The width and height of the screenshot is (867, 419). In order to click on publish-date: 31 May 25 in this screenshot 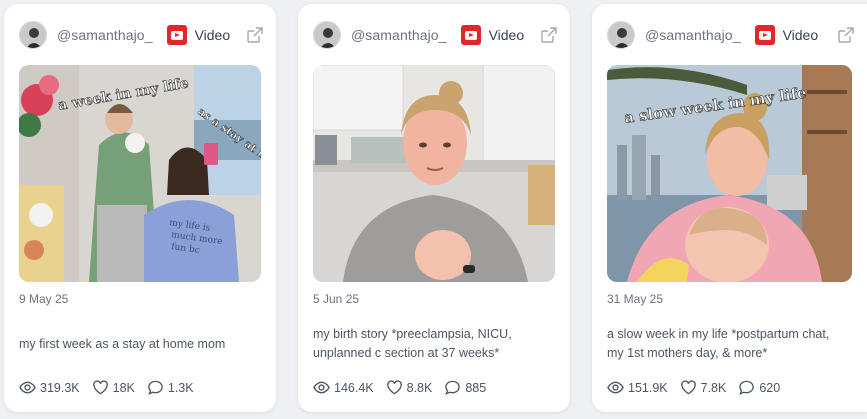, I will do `click(635, 299)`.